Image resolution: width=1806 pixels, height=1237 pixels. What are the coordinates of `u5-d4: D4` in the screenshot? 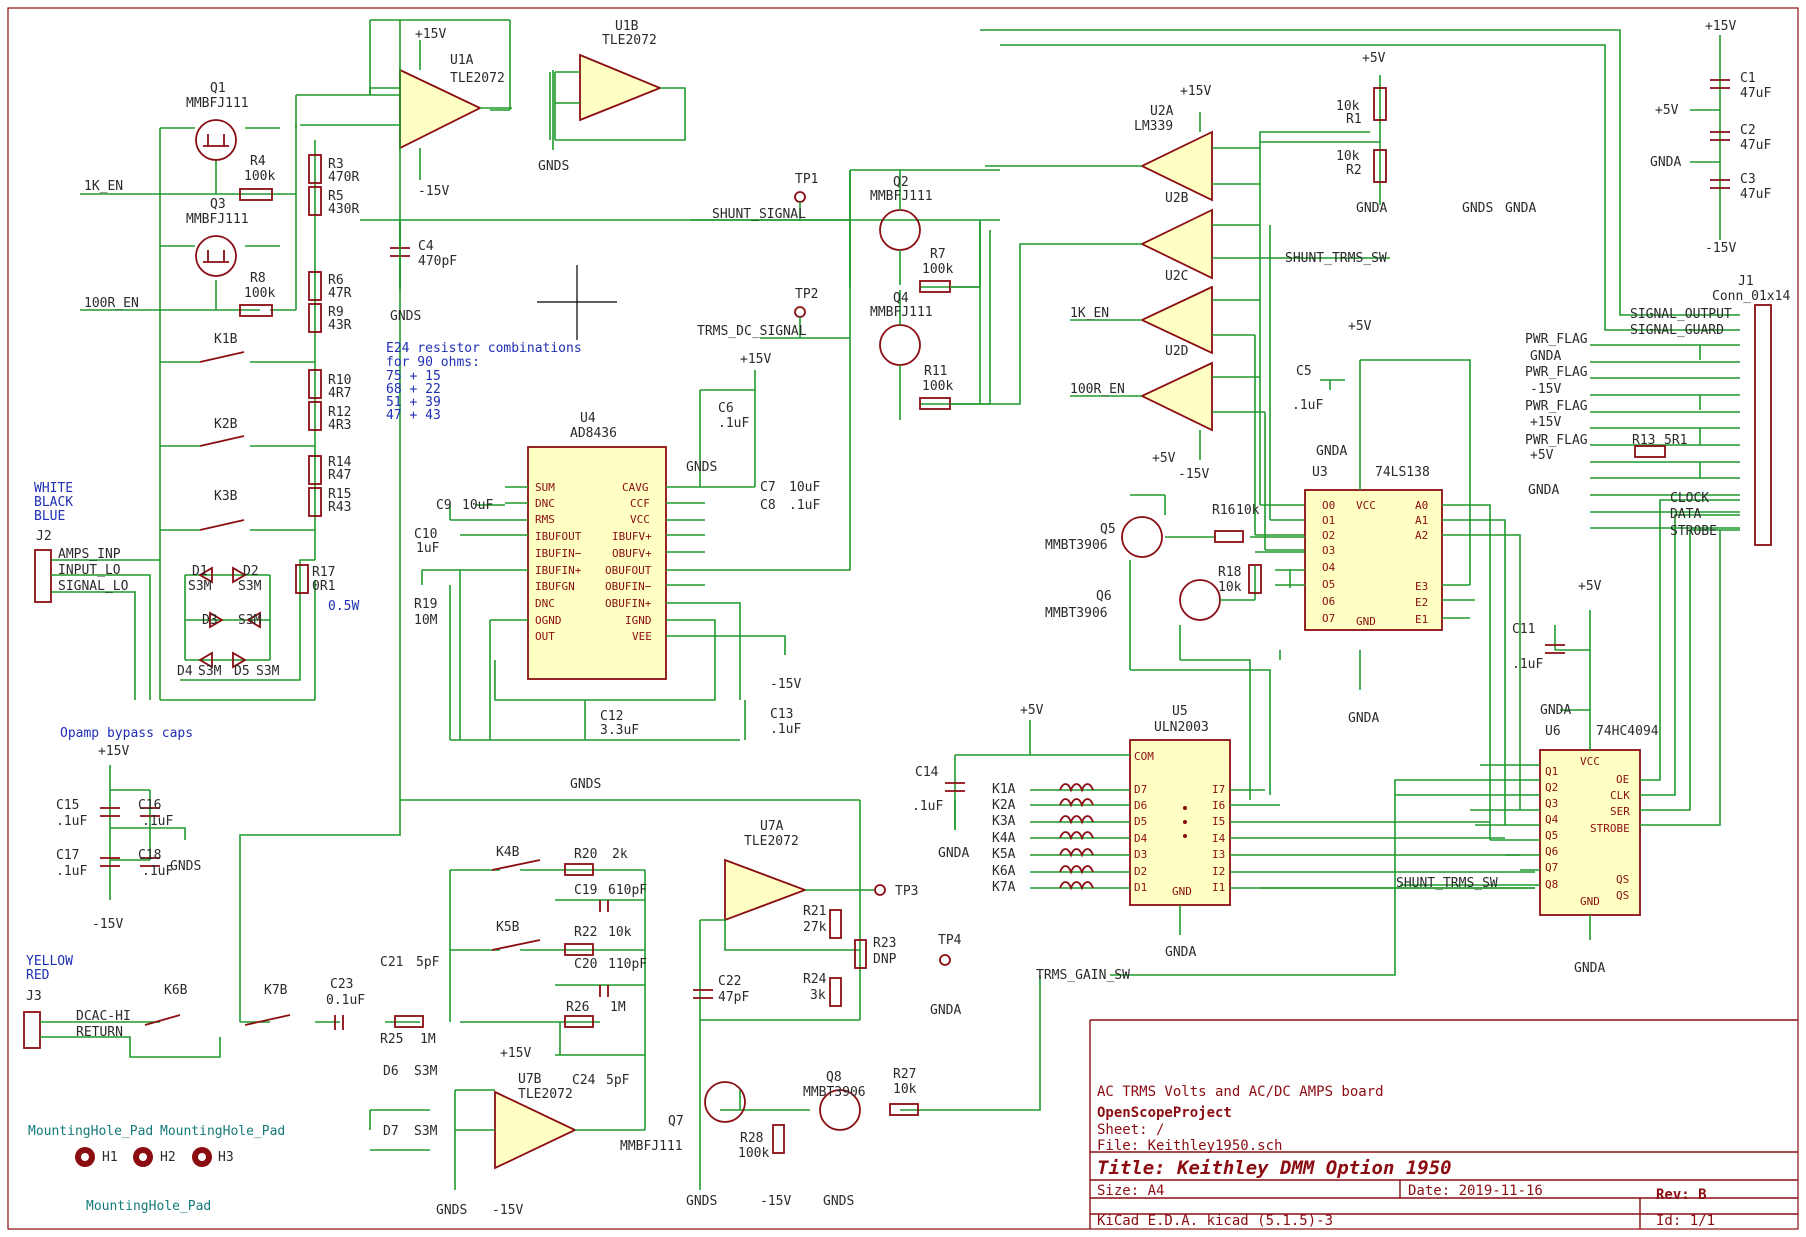 It's located at (1141, 838).